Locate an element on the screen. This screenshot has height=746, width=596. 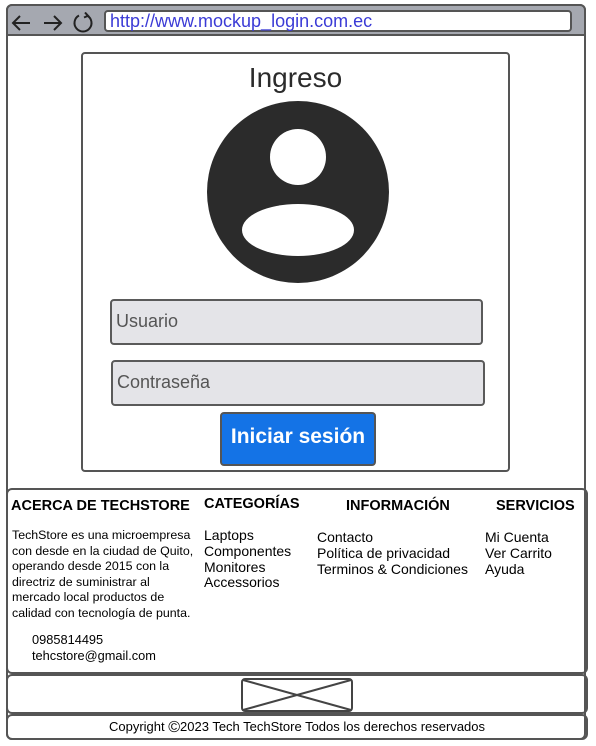
copyright-symbol: © is located at coordinates (174, 727).